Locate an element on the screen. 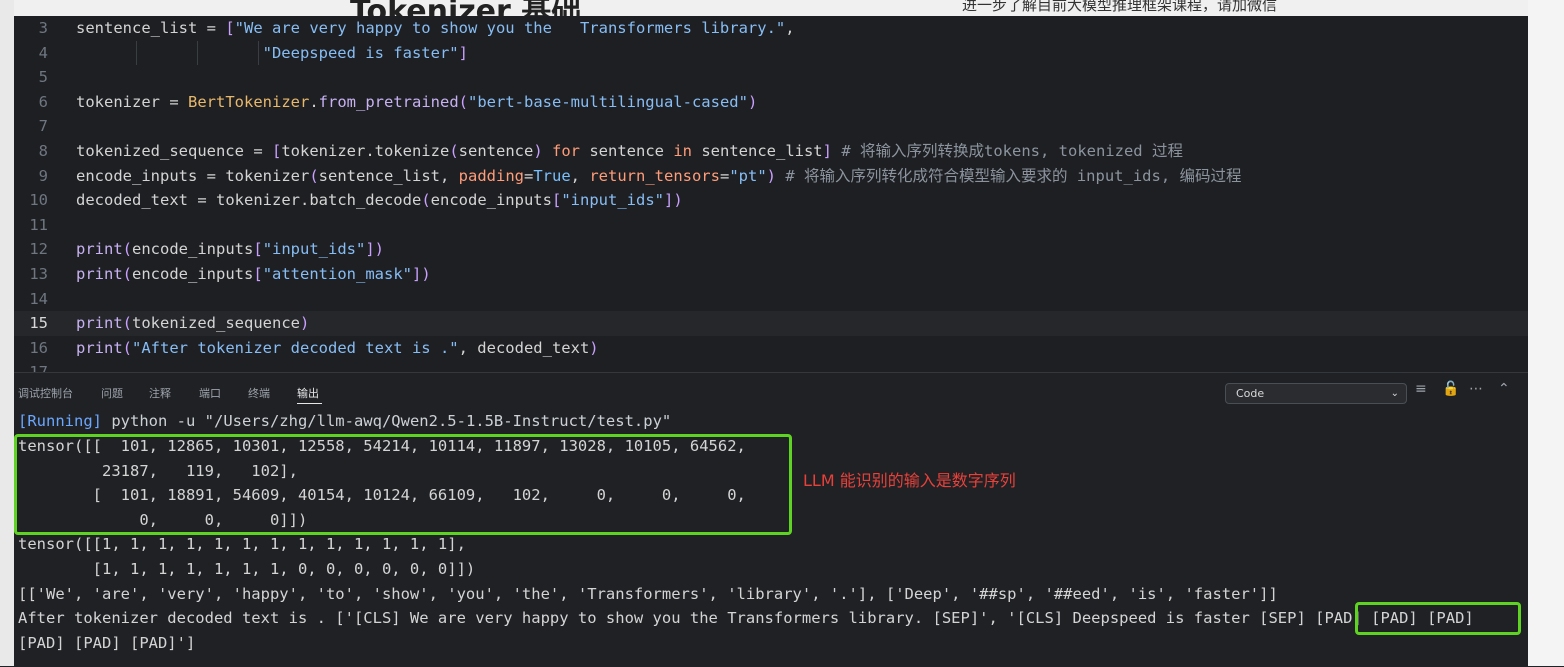 This screenshot has height=667, width=1564. code-token: tokenizer.batch_decode is located at coordinates (319, 200).